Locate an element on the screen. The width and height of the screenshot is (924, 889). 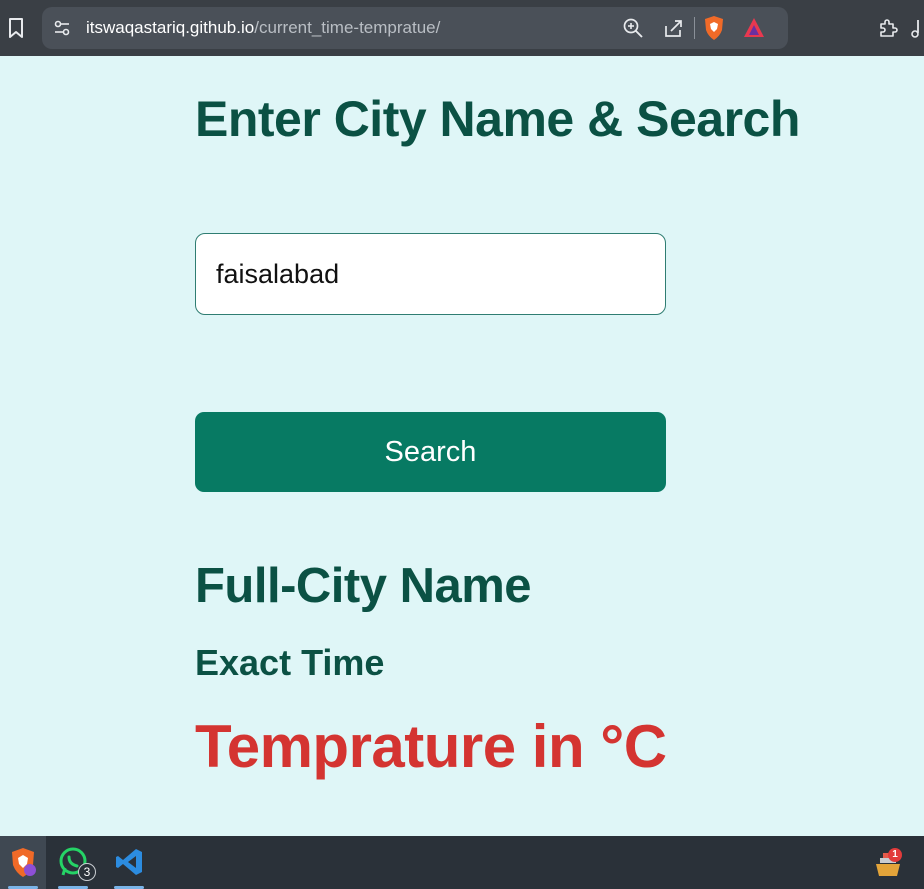
url-domain: itswaqastariq.github.io is located at coordinates (170, 27).